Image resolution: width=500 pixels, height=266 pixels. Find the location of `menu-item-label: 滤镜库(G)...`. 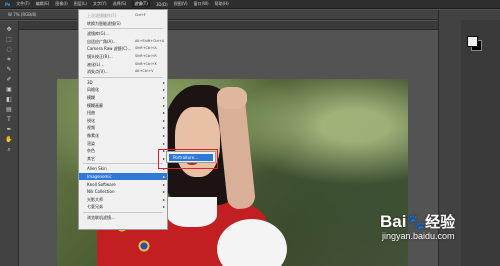

menu-item-label: 滤镜库(G)... is located at coordinates (98, 34).